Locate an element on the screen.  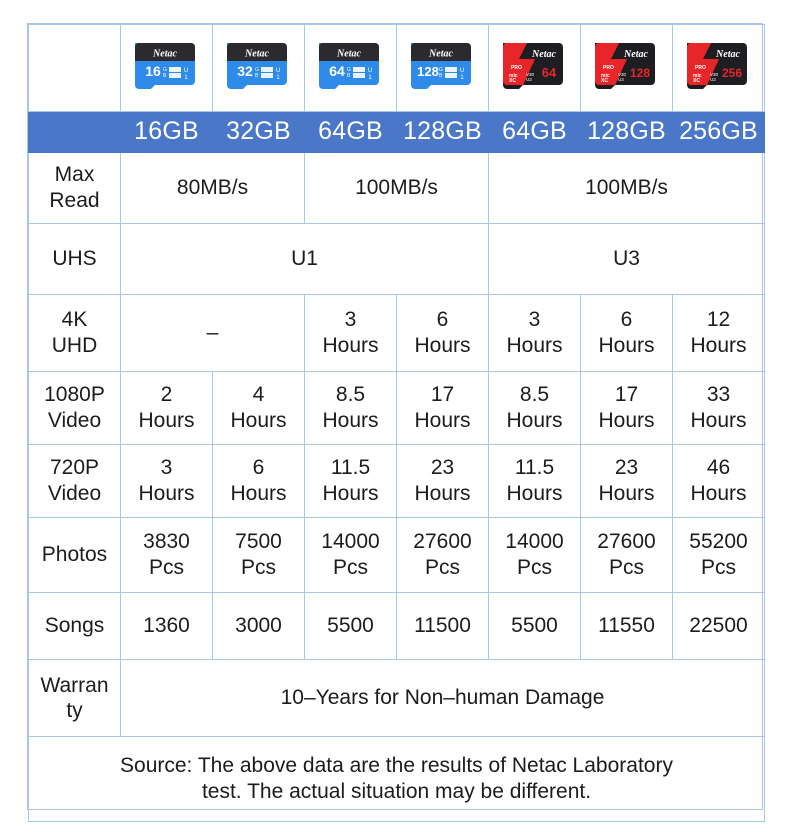
value-number: 3830 is located at coordinates (166, 541).